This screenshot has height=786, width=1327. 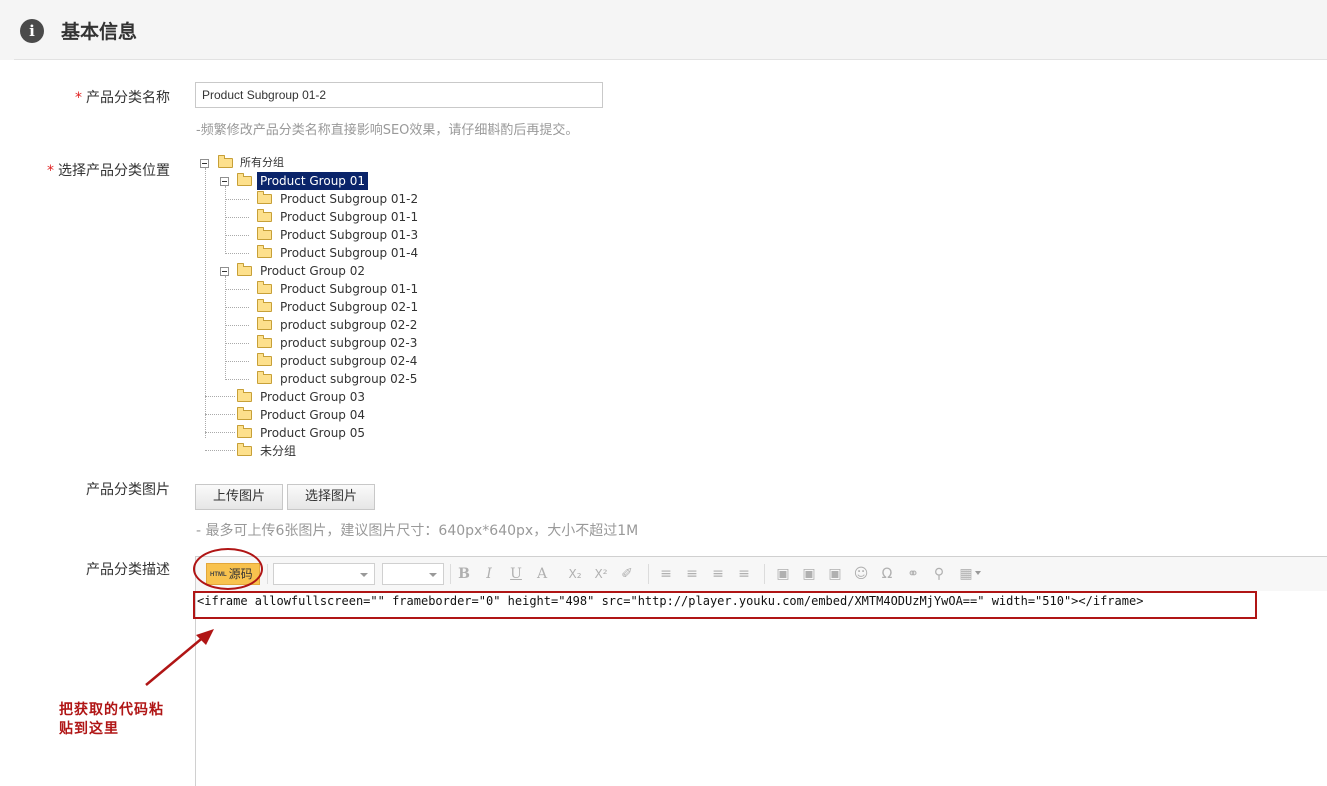 I want to click on tree-node-subgroup: Product Subgroup 01-3, so click(x=345, y=235).